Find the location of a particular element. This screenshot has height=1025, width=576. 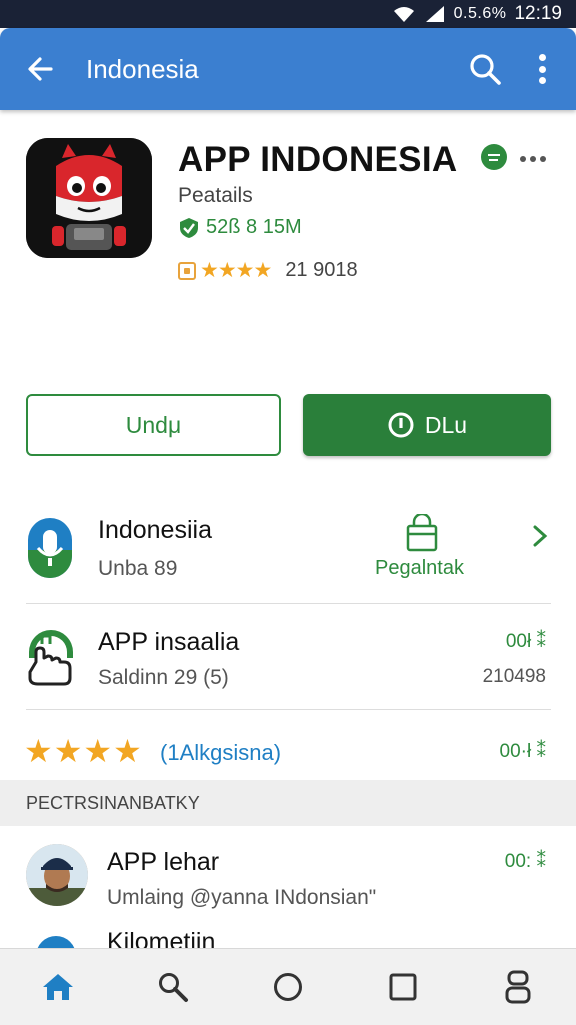

power-icon is located at coordinates (401, 425).